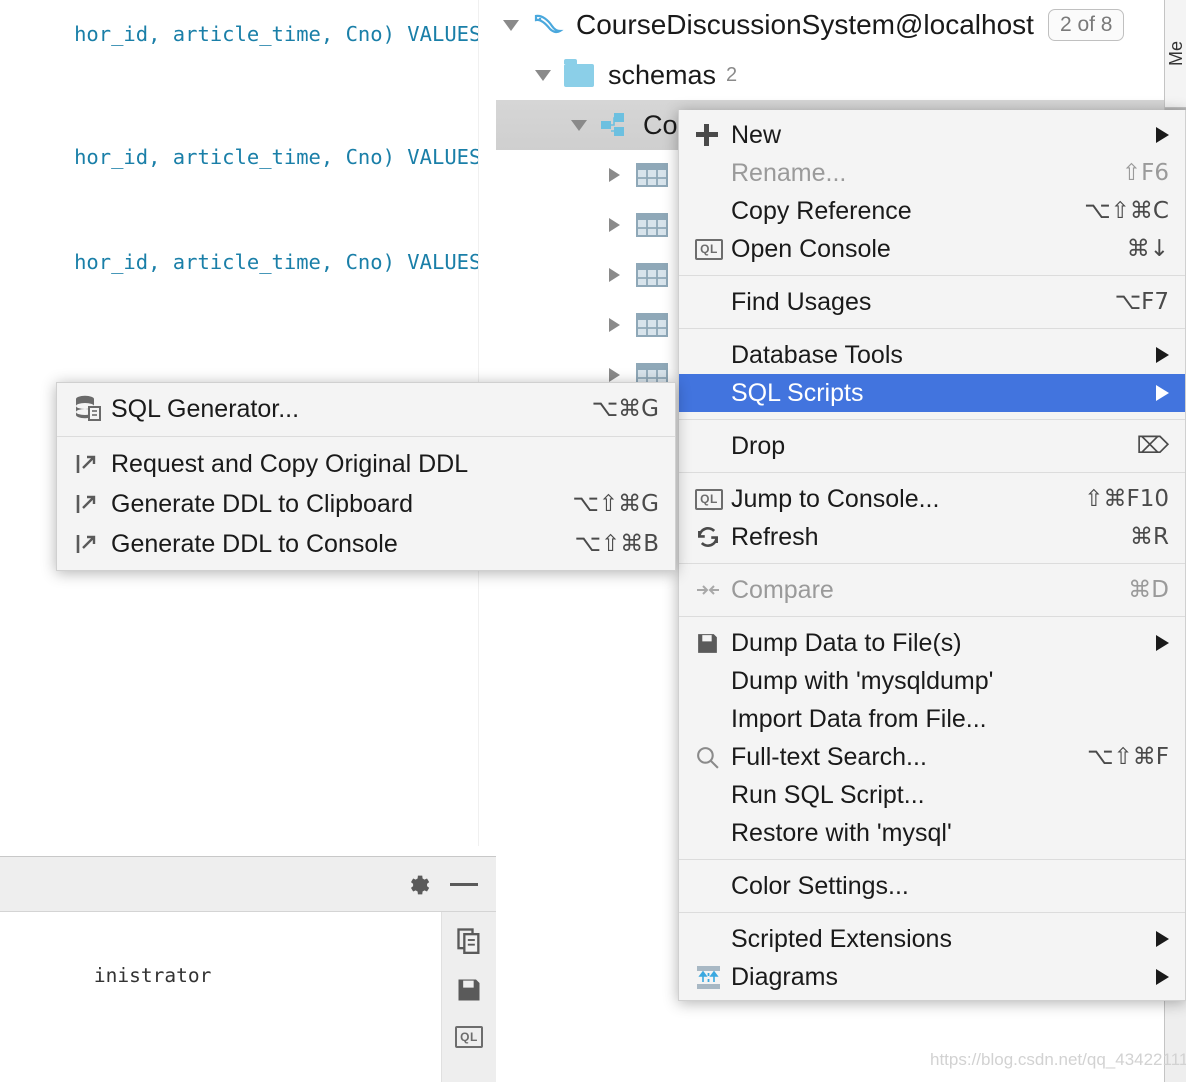 Image resolution: width=1186 pixels, height=1082 pixels. What do you see at coordinates (1175, 54) in the screenshot?
I see `tool-tab-meta: Me` at bounding box center [1175, 54].